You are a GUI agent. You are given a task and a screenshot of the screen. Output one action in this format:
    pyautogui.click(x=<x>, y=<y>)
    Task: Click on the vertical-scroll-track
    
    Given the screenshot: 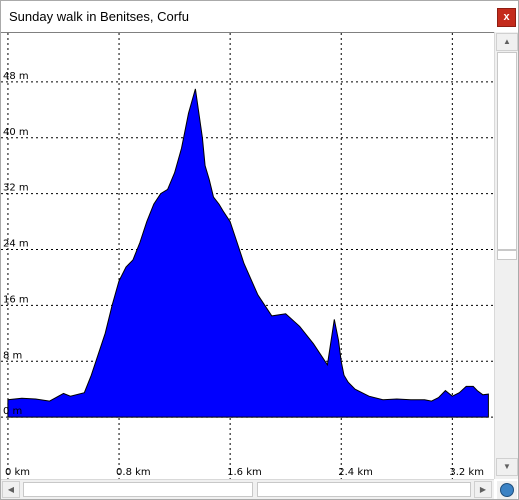 What is the action you would take?
    pyautogui.click(x=507, y=151)
    